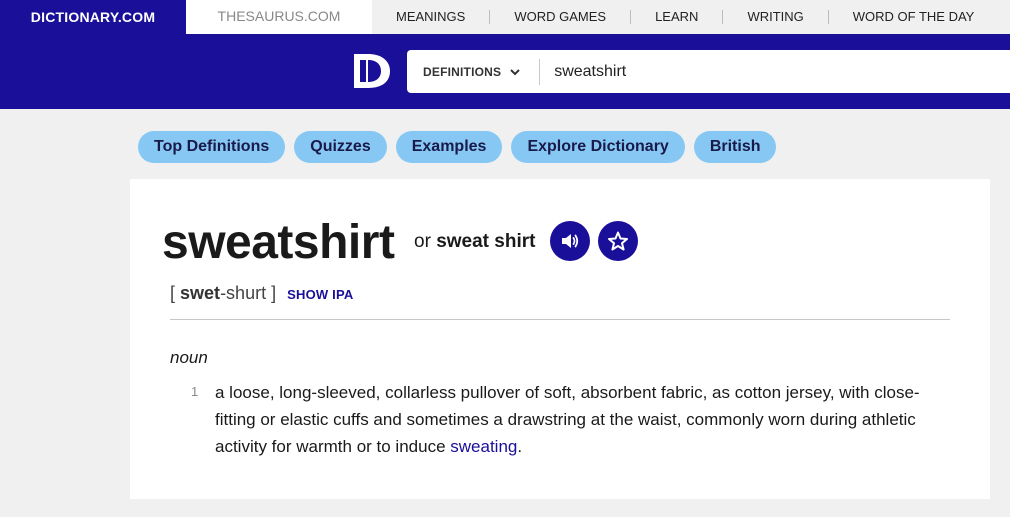 This screenshot has width=1010, height=517. Describe the element at coordinates (422, 241) in the screenshot. I see `variant-or: or` at that location.